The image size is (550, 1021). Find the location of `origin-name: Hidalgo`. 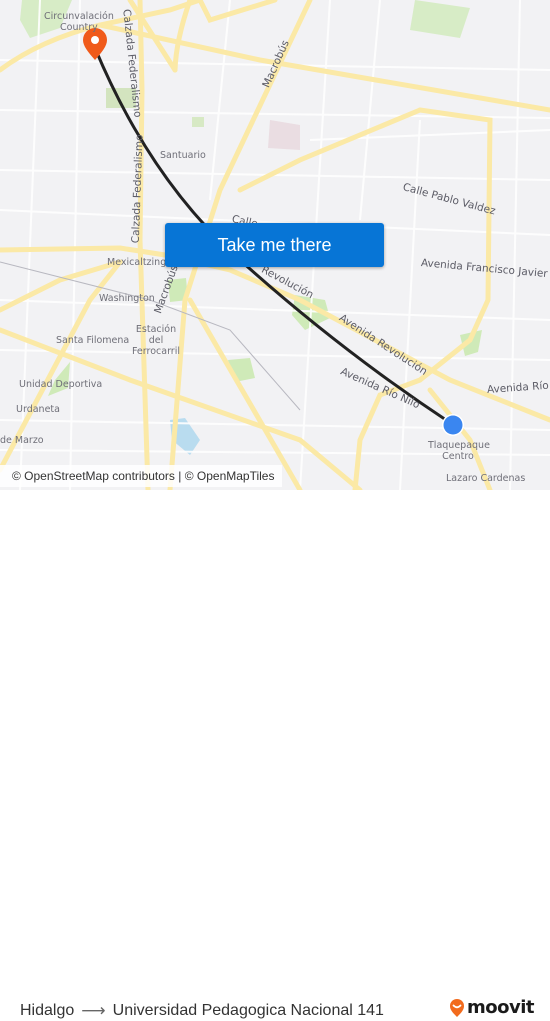

origin-name: Hidalgo is located at coordinates (47, 1010).